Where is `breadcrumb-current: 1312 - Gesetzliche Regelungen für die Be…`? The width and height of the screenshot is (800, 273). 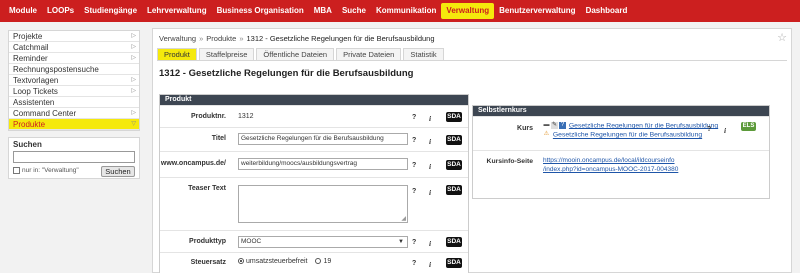 breadcrumb-current: 1312 - Gesetzliche Regelungen für die Be… is located at coordinates (340, 38).